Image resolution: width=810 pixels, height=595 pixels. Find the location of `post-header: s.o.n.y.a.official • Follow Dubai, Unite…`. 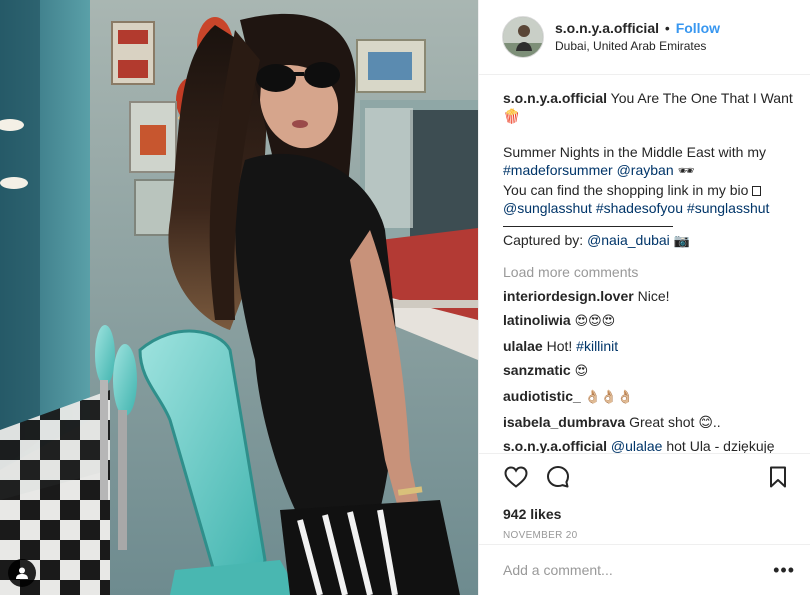

post-header: s.o.n.y.a.official • Follow Dubai, Unite… is located at coordinates (644, 37).